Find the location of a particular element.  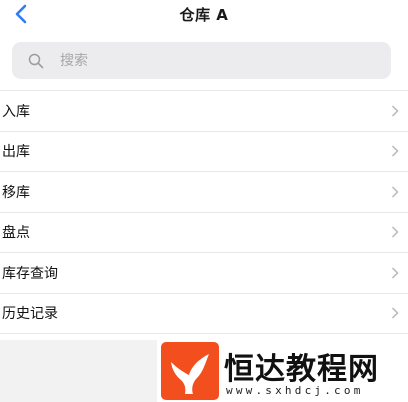

menu-item-inventory-check: 盘点 is located at coordinates (204, 233).